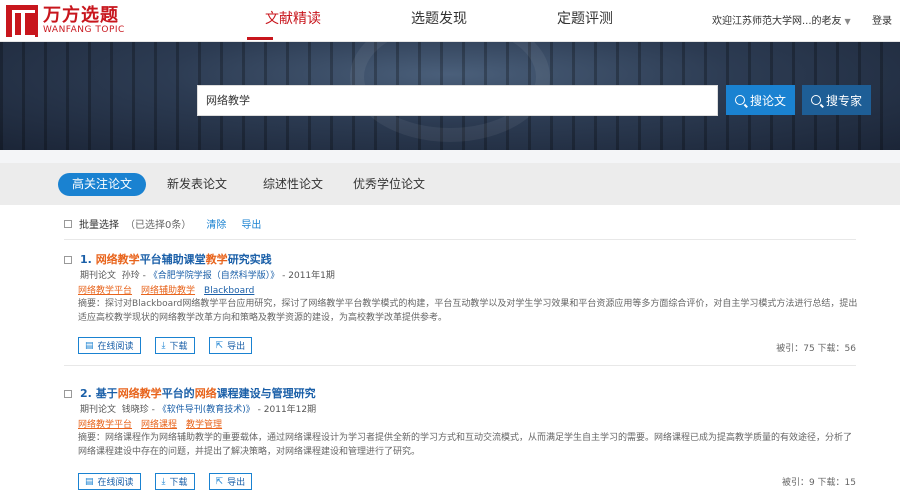  Describe the element at coordinates (389, 184) in the screenshot. I see `tab-excellent-theses: 优秀学位论文` at that location.